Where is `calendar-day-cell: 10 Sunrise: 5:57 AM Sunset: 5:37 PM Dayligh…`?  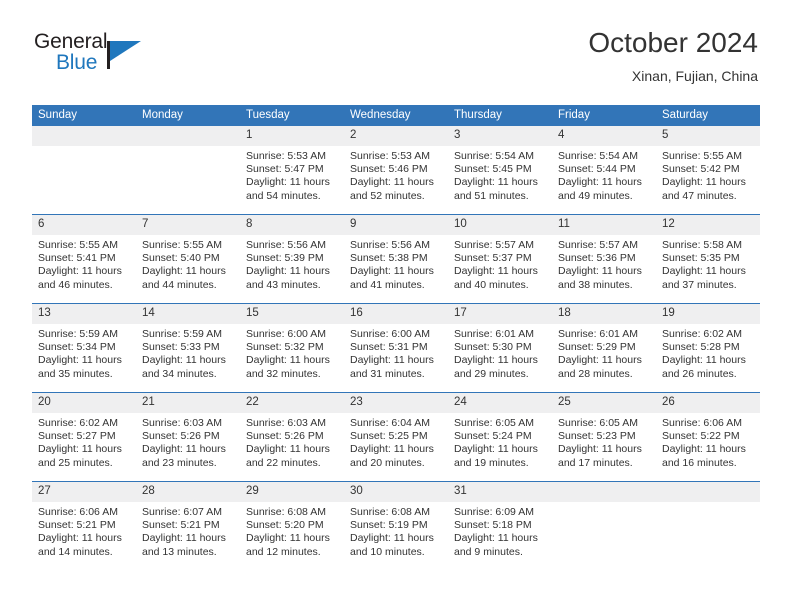
calendar-day-cell: 10 Sunrise: 5:57 AM Sunset: 5:37 PM Dayligh… is located at coordinates (500, 259).